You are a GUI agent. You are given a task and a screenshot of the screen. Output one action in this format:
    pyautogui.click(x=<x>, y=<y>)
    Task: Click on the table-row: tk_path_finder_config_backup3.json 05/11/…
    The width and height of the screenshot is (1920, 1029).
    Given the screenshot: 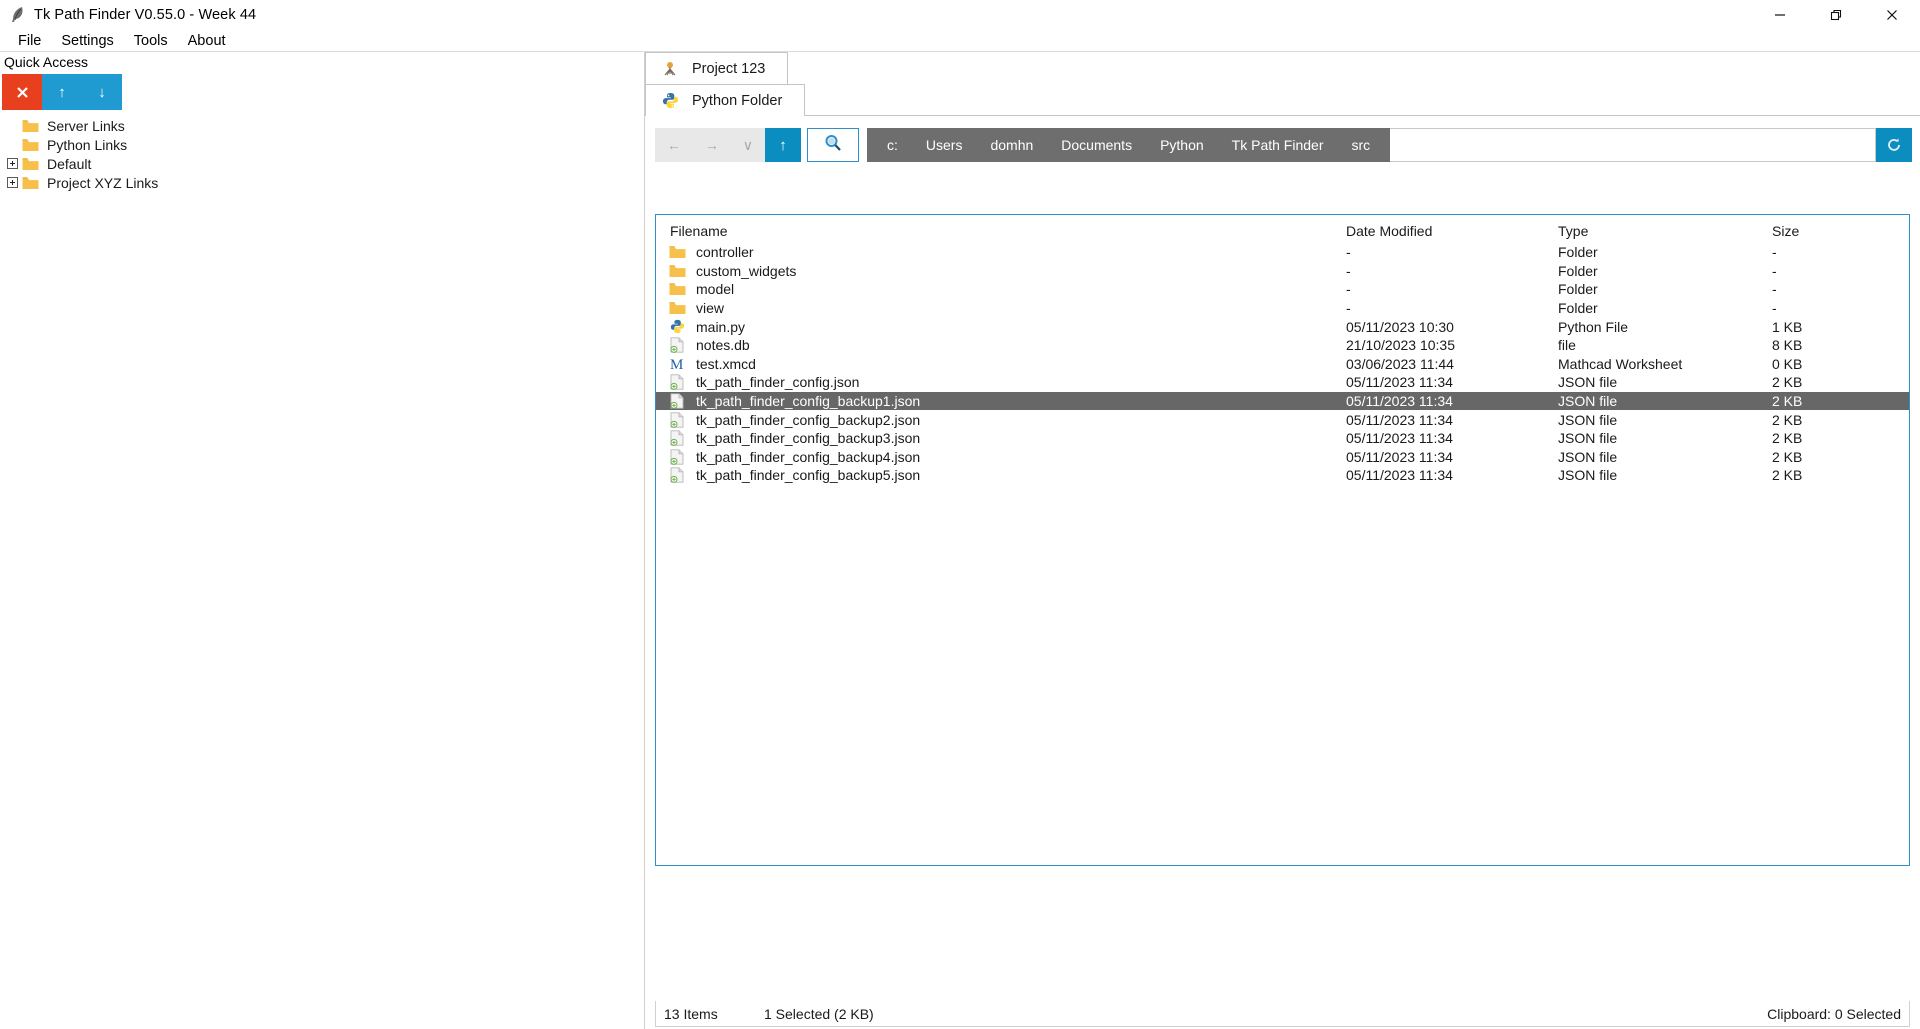 What is the action you would take?
    pyautogui.click(x=1282, y=438)
    